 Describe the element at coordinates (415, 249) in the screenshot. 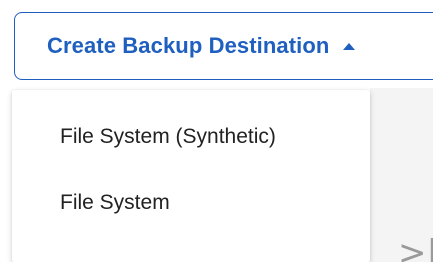

I see `last-page-icon: >|` at that location.